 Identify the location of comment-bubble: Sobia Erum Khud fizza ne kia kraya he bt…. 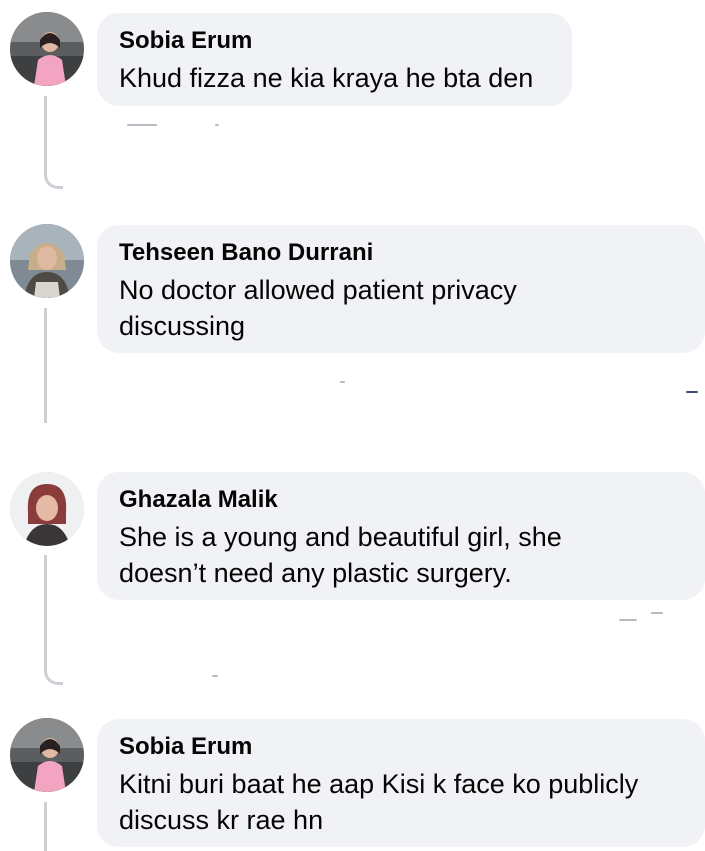
(334, 59).